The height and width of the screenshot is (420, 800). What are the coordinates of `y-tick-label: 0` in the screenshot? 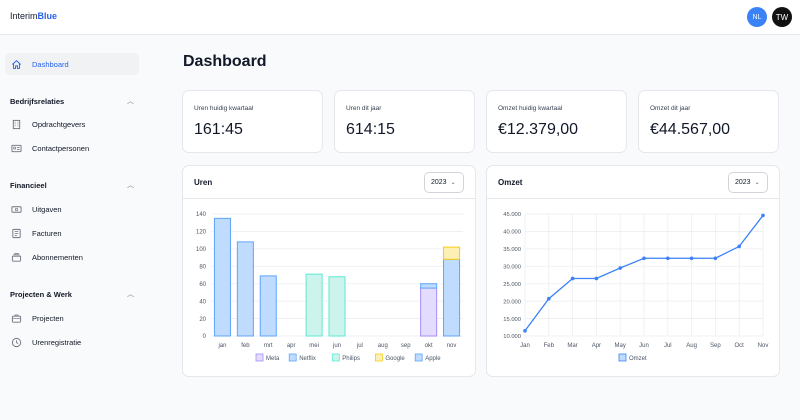 It's located at (205, 337).